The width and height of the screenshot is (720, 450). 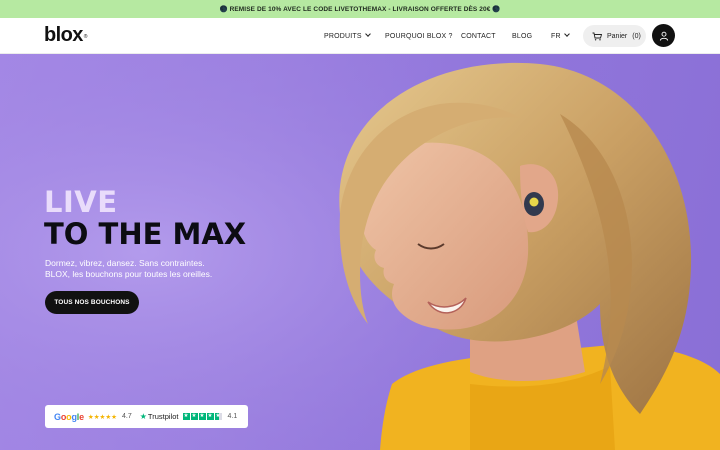 What do you see at coordinates (127, 416) in the screenshot?
I see `google-rating: 4.7` at bounding box center [127, 416].